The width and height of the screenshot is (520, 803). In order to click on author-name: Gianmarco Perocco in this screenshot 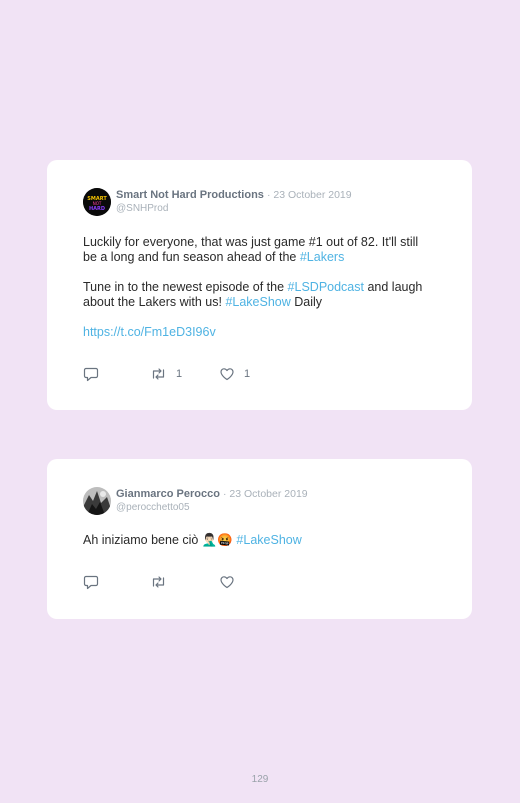, I will do `click(168, 494)`.